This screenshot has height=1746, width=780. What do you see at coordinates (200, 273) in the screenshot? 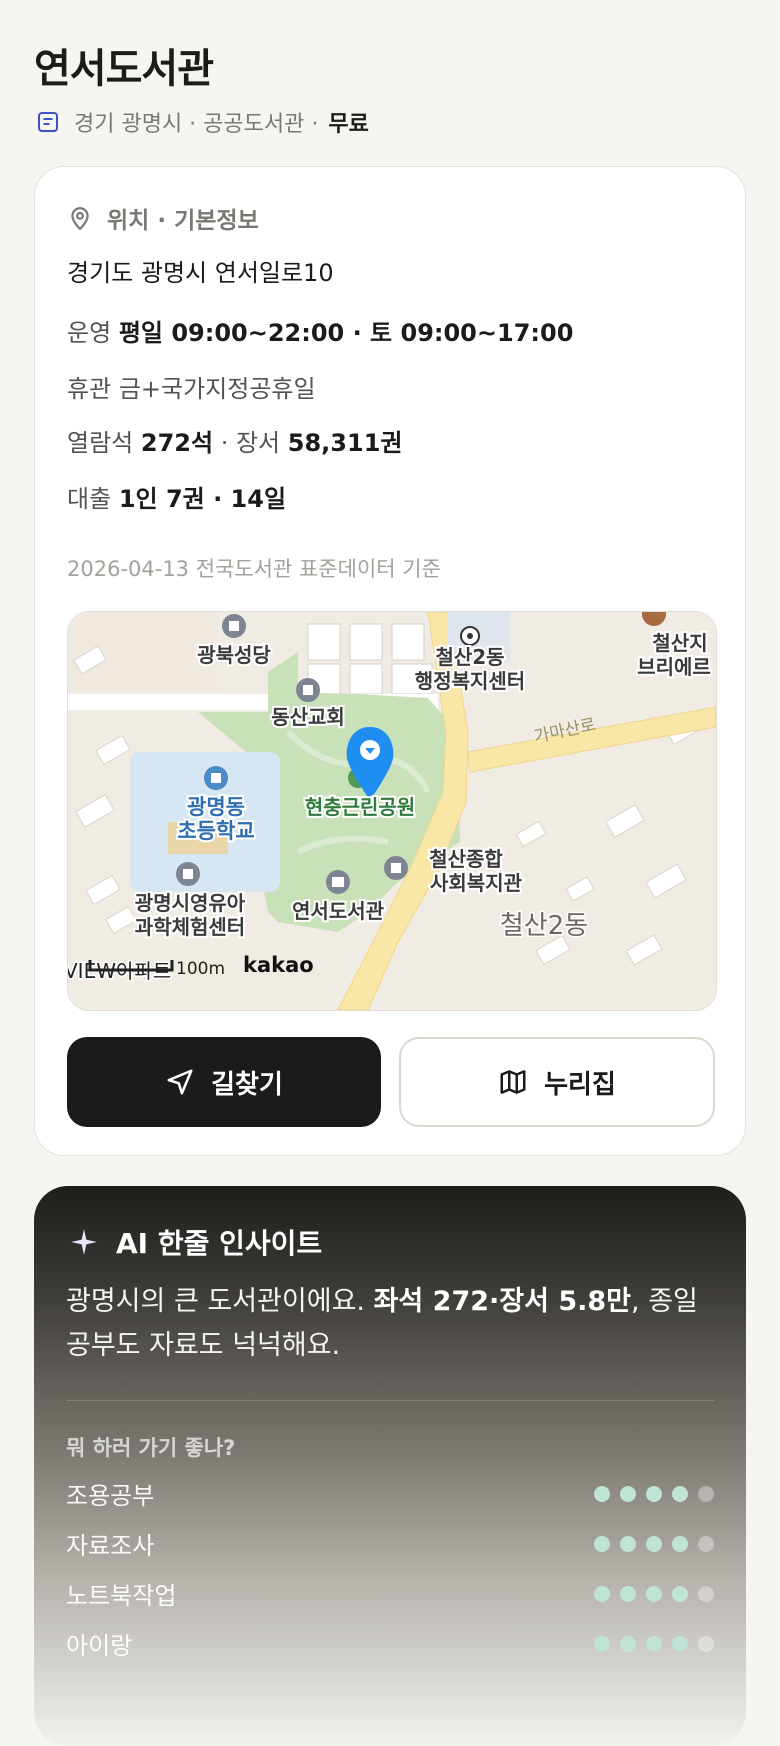
I see `address: 경기도 광명시 연서일로10` at bounding box center [200, 273].